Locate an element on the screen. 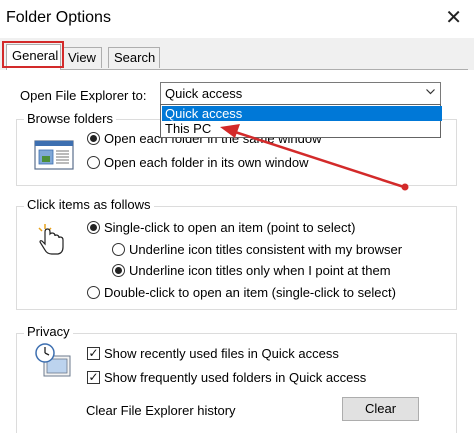 The width and height of the screenshot is (474, 433). dropdown-list: Quick access This PC is located at coordinates (301, 121).